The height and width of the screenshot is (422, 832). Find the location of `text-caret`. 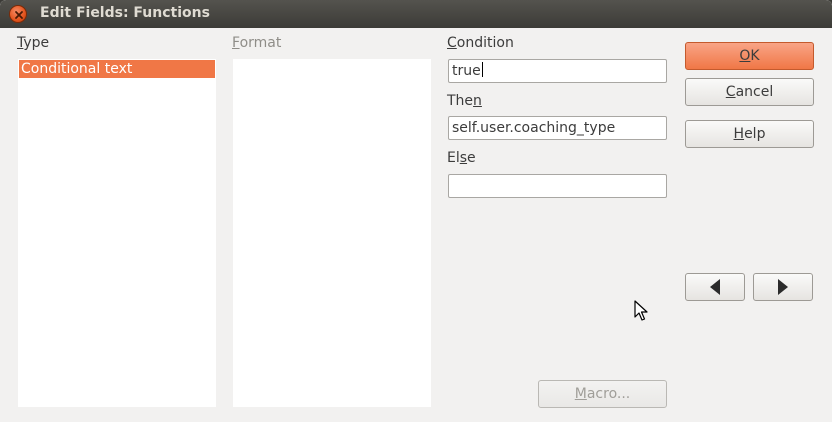

text-caret is located at coordinates (482, 69).